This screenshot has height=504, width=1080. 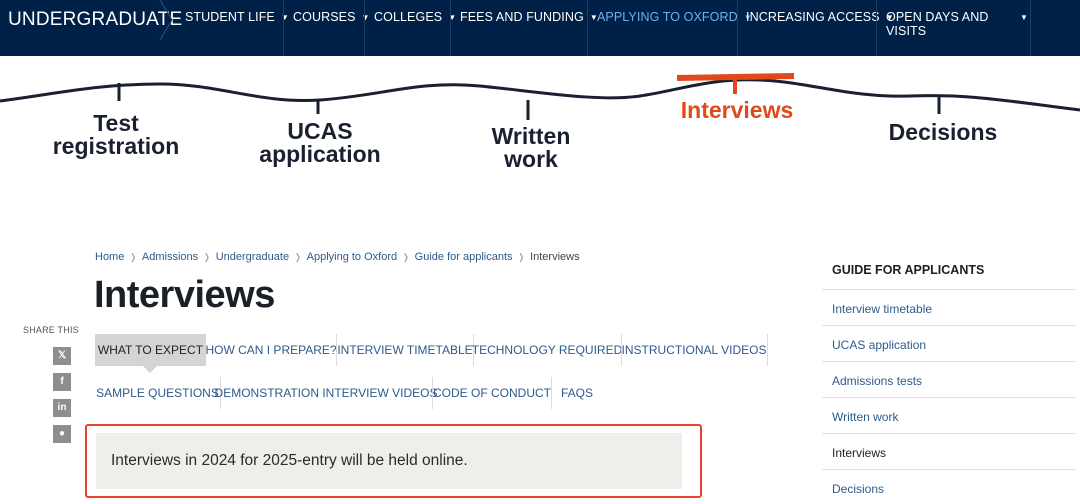 I want to click on tab-instructional-videos: INSTRUCTIONAL VIDEOS, so click(x=694, y=350).